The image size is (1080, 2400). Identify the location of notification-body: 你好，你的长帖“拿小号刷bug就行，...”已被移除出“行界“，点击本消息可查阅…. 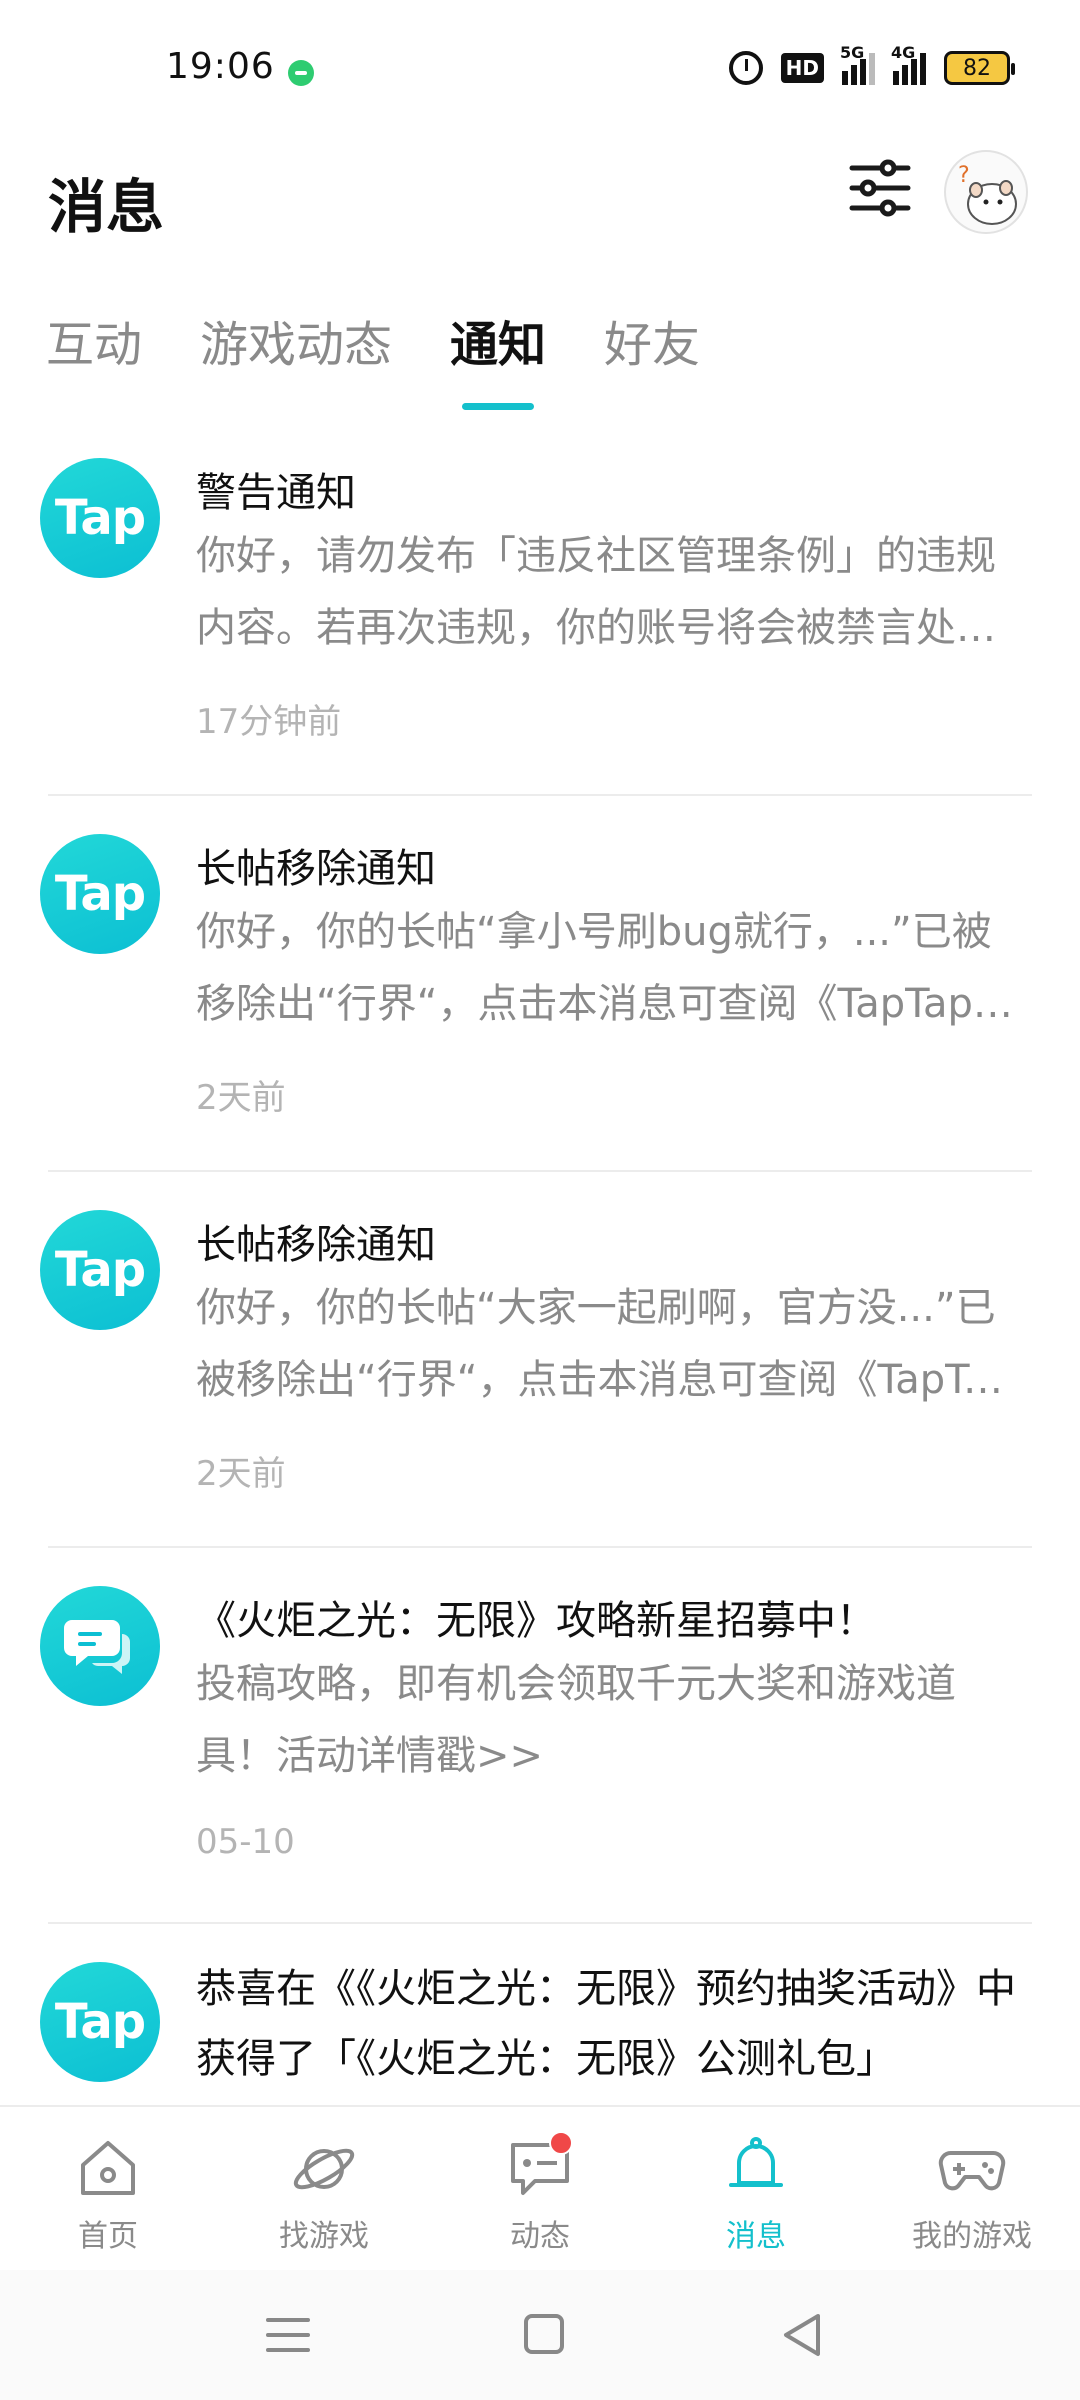
(604, 968).